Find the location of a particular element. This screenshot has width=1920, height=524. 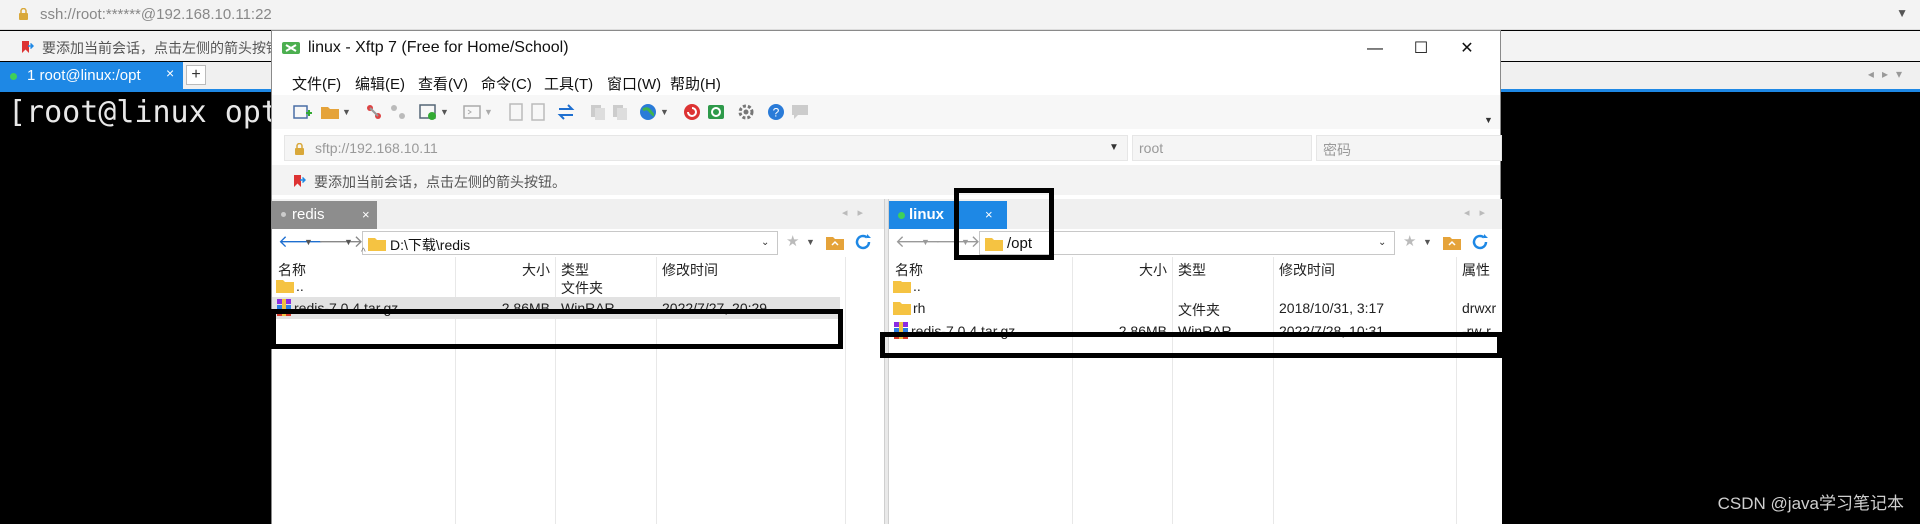

new-session-icon is located at coordinates (302, 112).